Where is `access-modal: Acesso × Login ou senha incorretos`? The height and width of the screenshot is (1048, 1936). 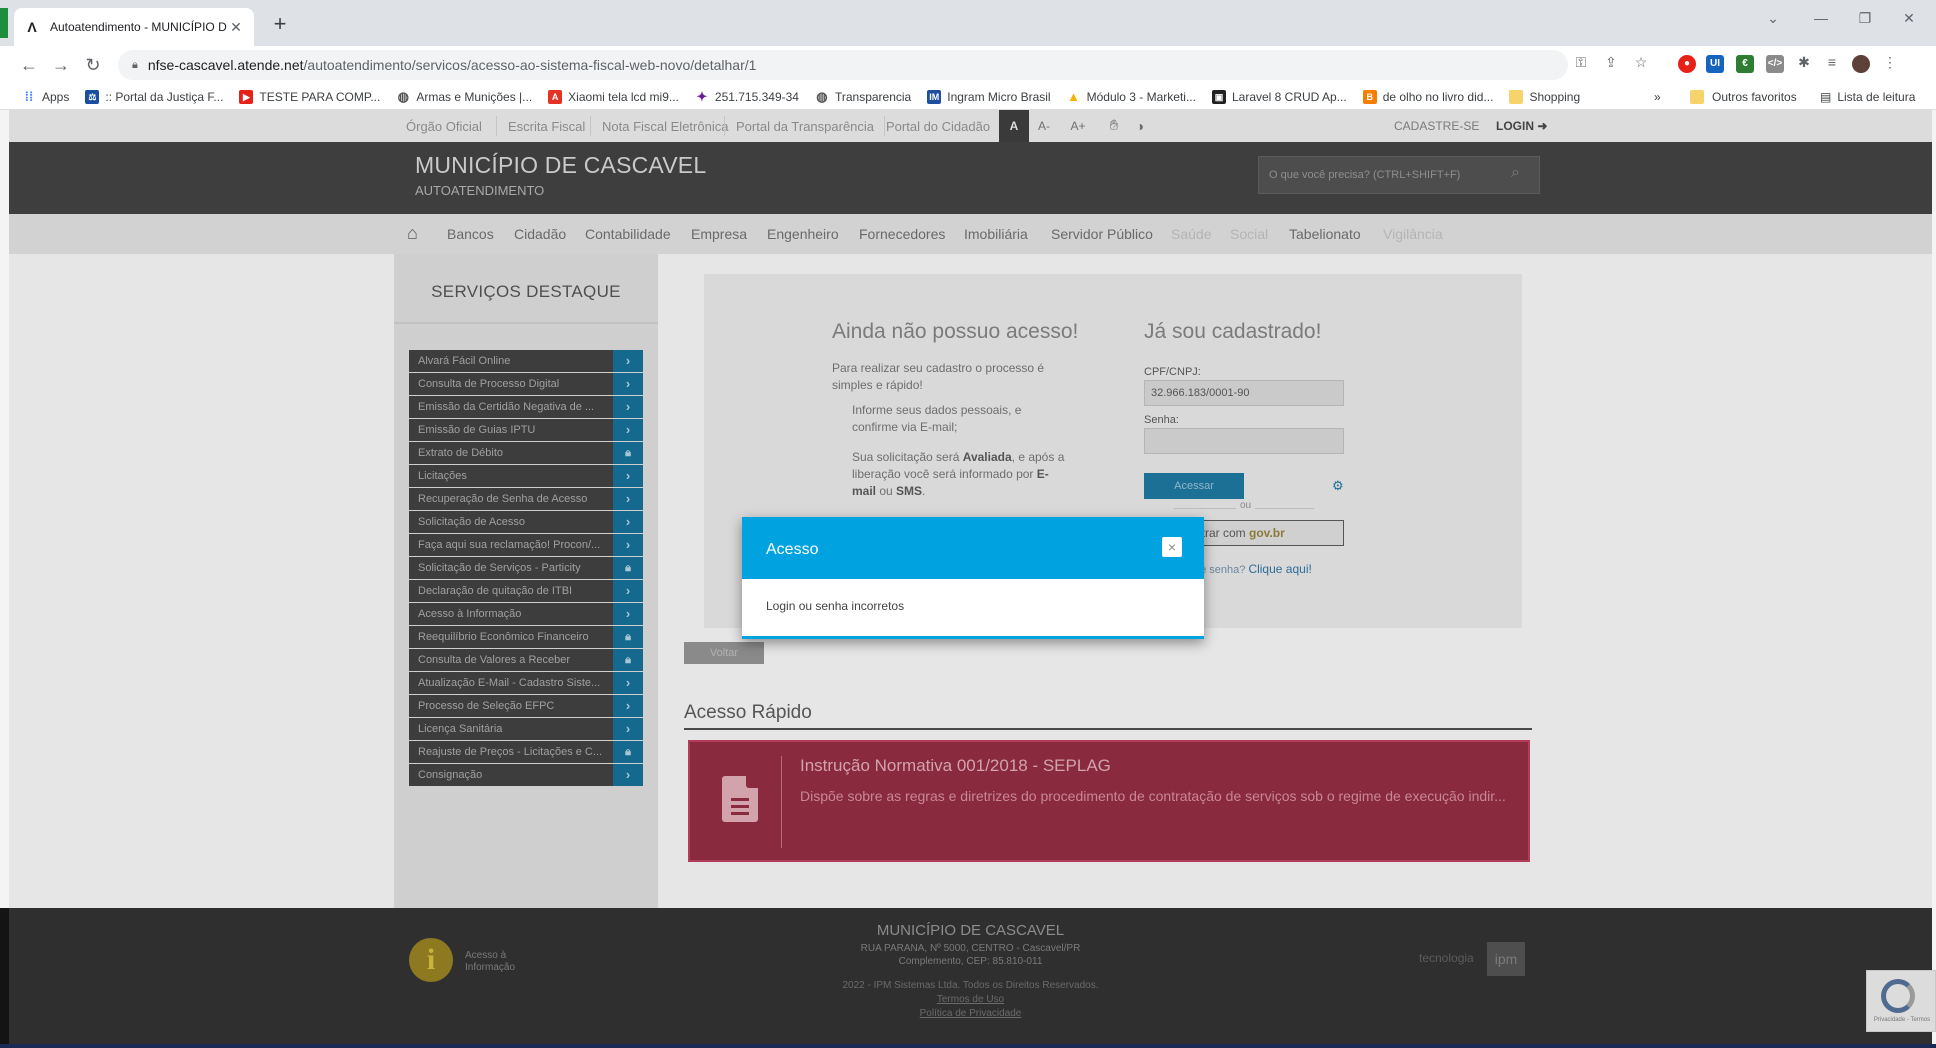
access-modal: Acesso × Login ou senha incorretos is located at coordinates (973, 578).